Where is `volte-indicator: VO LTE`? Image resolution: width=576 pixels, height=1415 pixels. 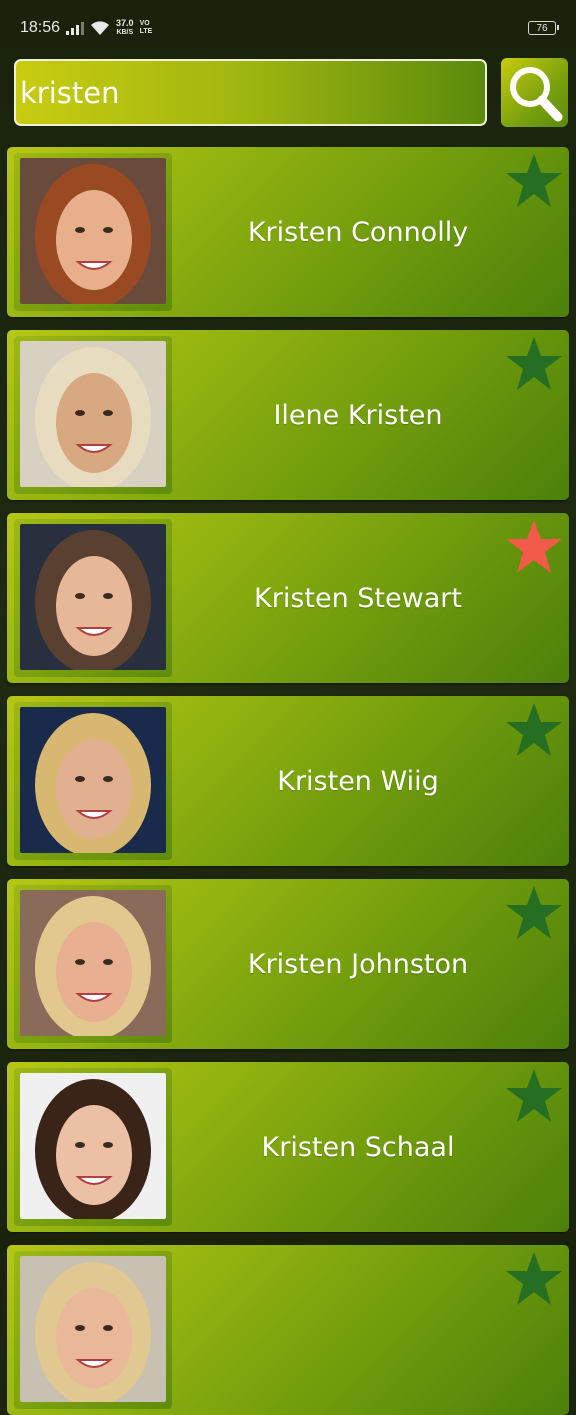
volte-indicator: VO LTE is located at coordinates (146, 28).